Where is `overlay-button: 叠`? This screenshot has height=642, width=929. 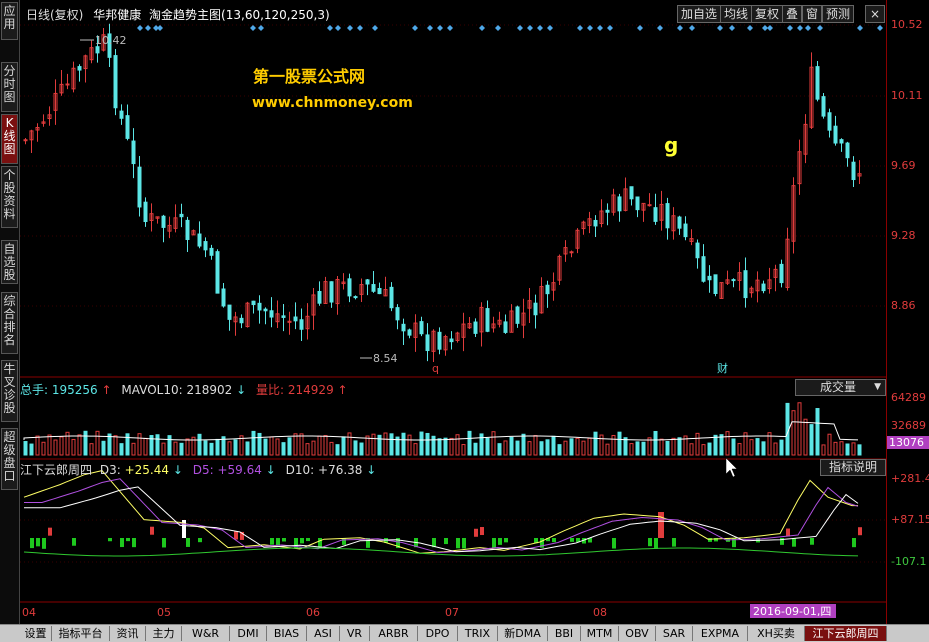
overlay-button: 叠 is located at coordinates (792, 14).